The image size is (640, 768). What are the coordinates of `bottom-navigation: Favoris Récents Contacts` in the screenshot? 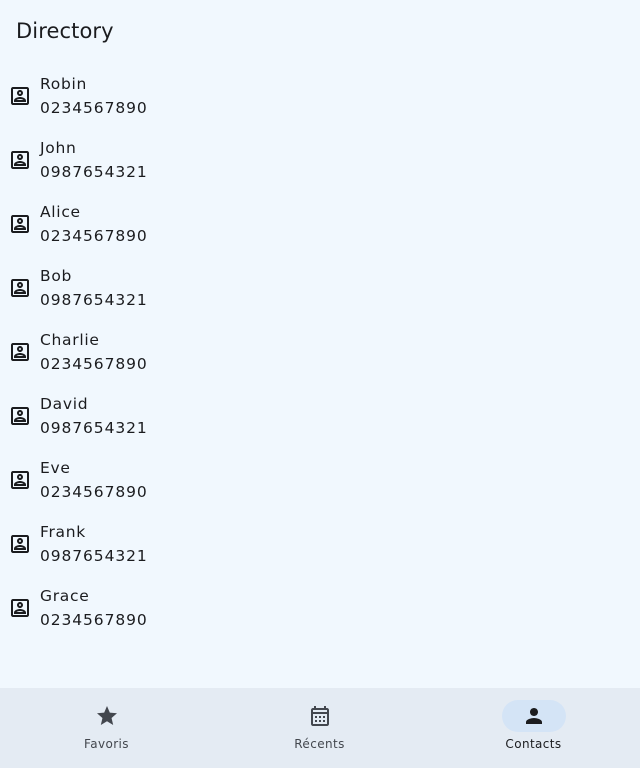 It's located at (320, 728).